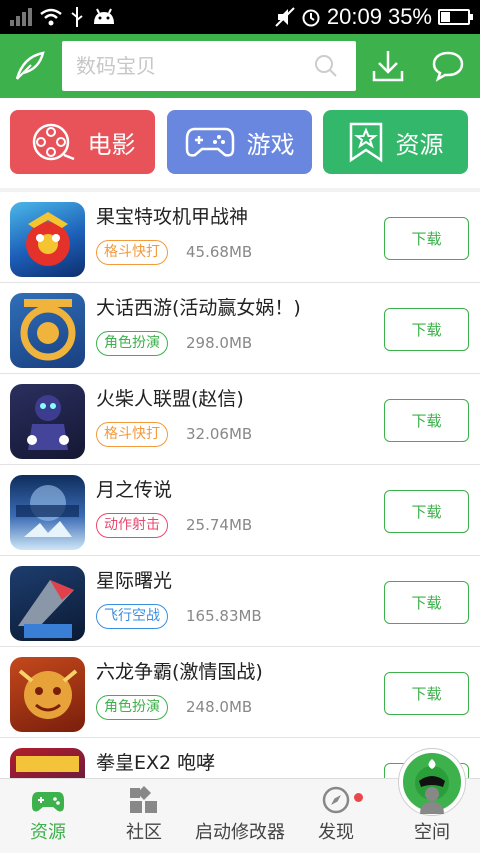 This screenshot has height=853, width=480. Describe the element at coordinates (240, 237) in the screenshot. I see `list-item: 果宝特攻机甲战神 格斗快打 45.68MB 下载` at that location.